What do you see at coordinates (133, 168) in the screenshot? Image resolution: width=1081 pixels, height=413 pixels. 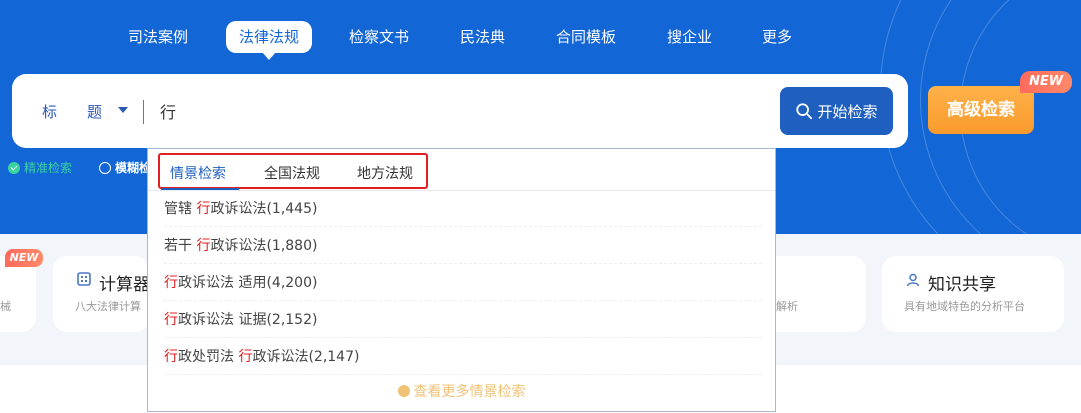 I see `fuzzy-search-label: 模糊检` at bounding box center [133, 168].